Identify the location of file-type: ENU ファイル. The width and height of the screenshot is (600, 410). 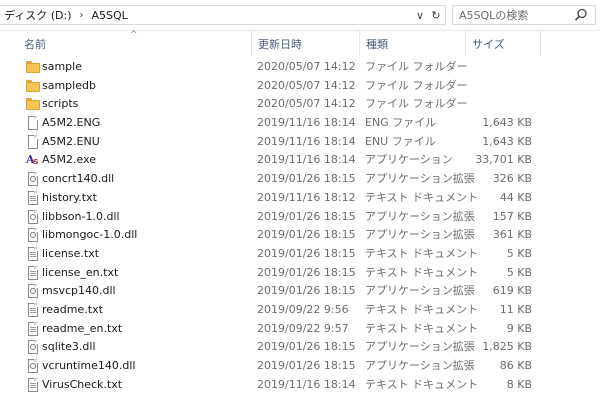
(400, 141).